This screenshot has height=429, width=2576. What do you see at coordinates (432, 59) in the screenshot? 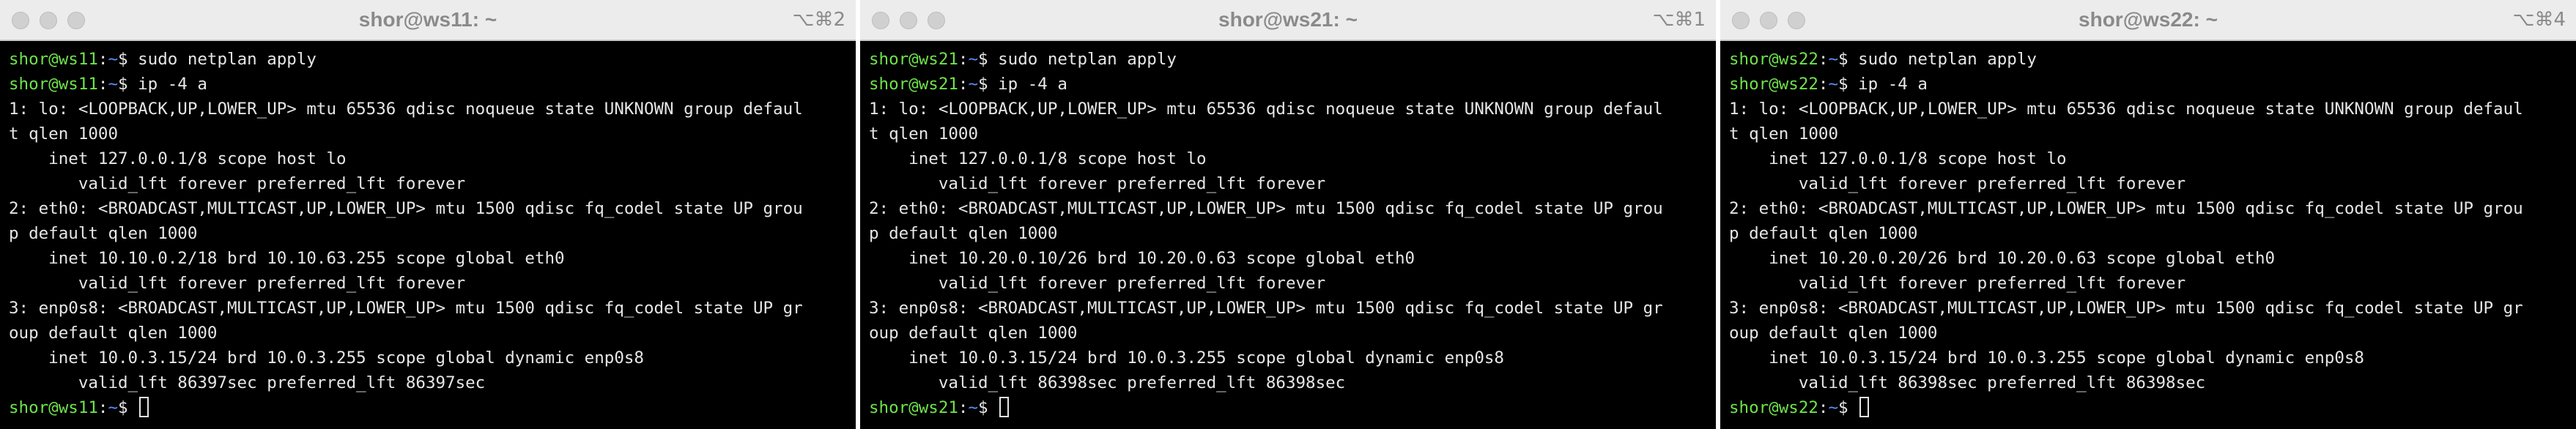
I see `prompt-line: shor@ws11:~$ sudo netplan apply` at bounding box center [432, 59].